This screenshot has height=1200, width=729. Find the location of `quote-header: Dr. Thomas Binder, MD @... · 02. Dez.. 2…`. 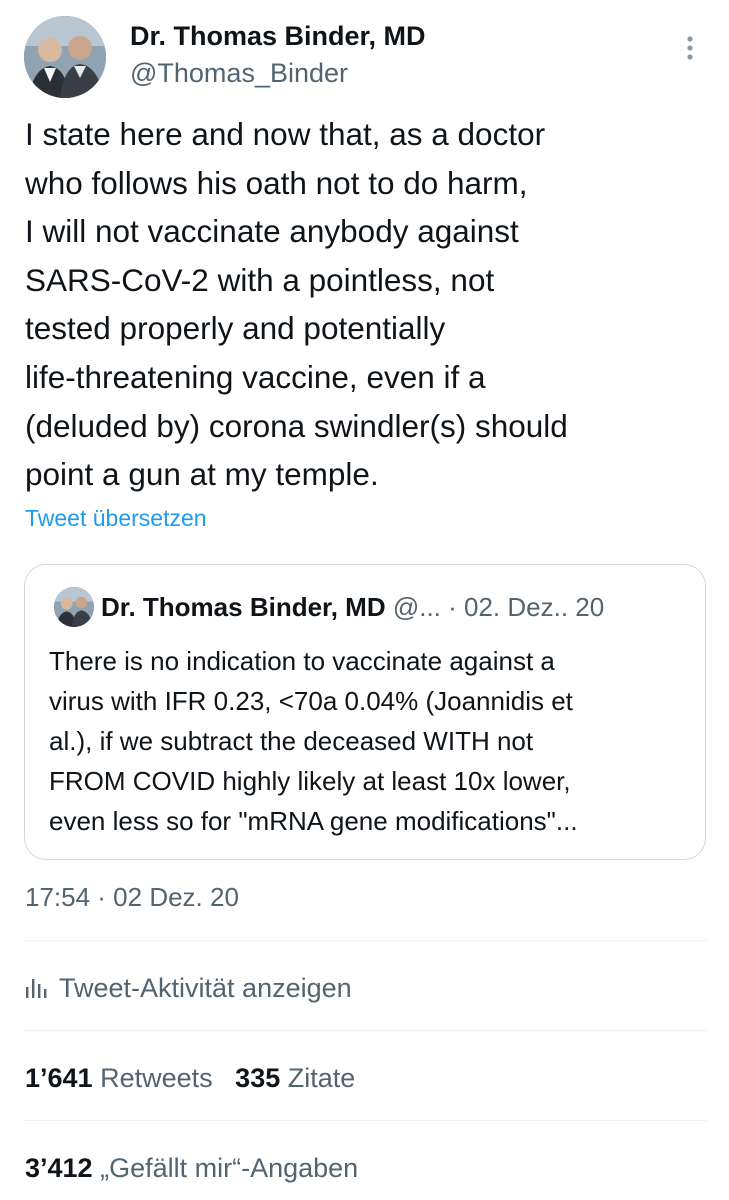

quote-header: Dr. Thomas Binder, MD @... · 02. Dez.. 2… is located at coordinates (352, 607).